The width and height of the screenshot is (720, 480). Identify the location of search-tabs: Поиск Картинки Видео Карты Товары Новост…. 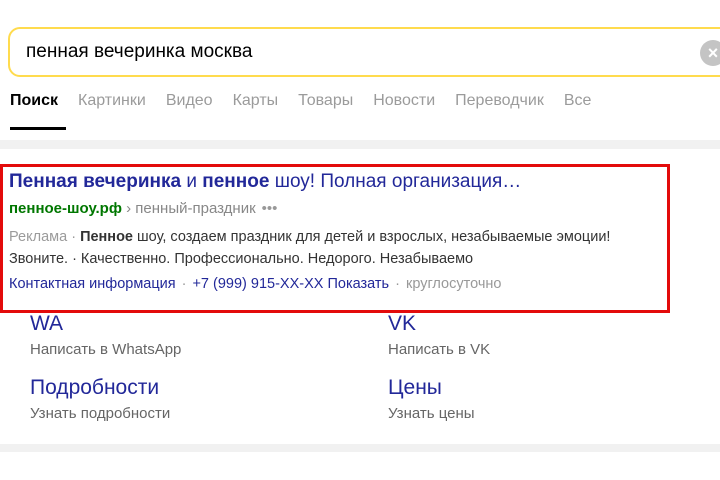
(300, 101).